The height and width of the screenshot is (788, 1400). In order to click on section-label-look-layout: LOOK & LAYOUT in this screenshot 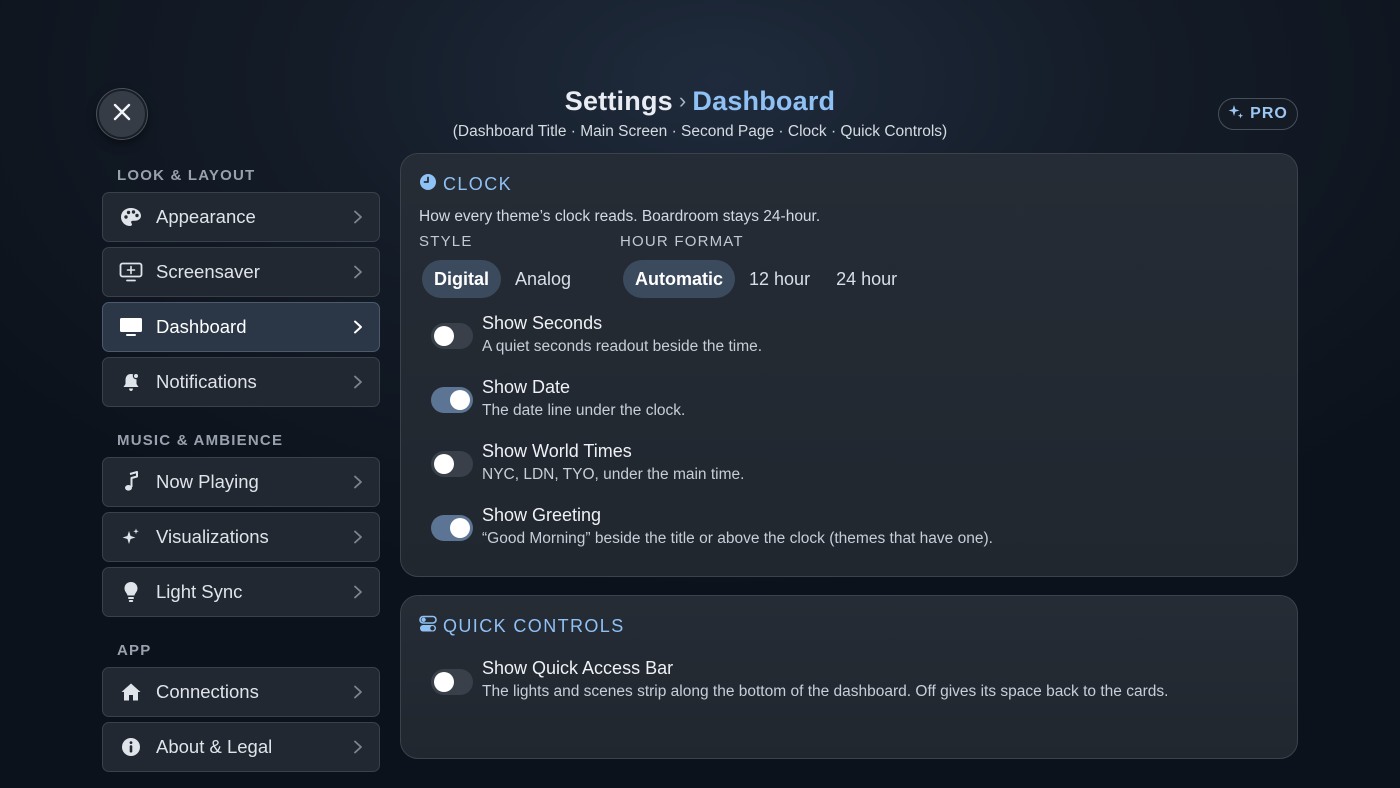, I will do `click(186, 175)`.